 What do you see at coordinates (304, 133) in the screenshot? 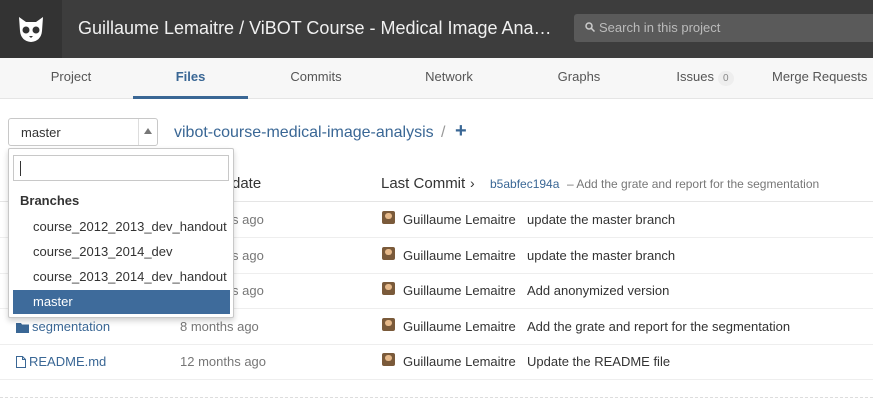
I see `repo-path-link: vibot-course-medical-image-analysis` at bounding box center [304, 133].